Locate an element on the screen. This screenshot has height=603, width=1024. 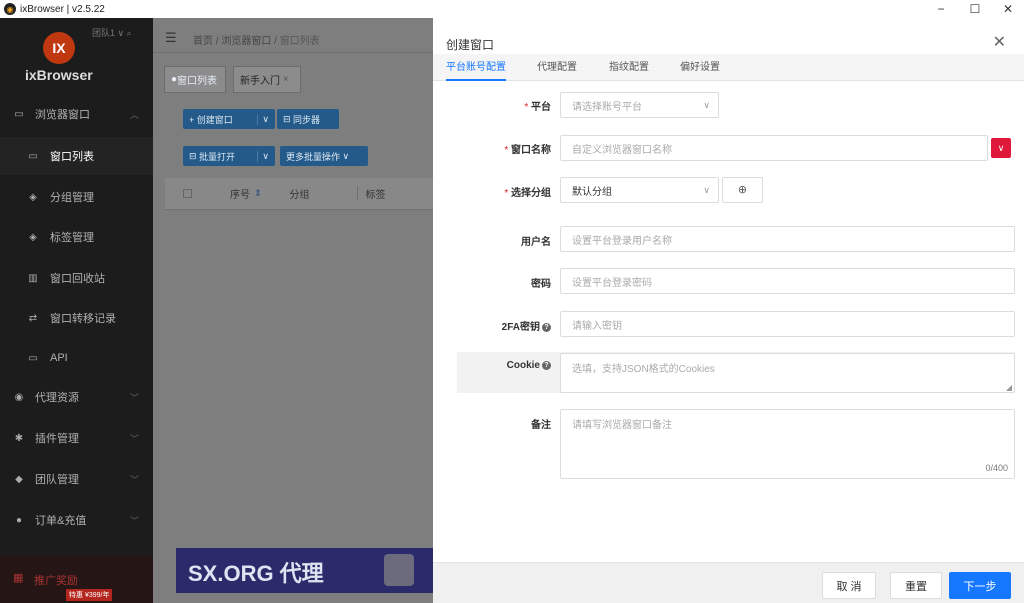
minimize-button: − is located at coordinates (941, 9).